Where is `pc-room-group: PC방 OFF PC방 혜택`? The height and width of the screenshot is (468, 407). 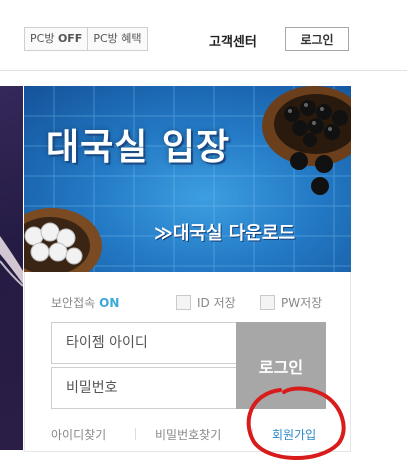 pc-room-group: PC방 OFF PC방 혜택 is located at coordinates (86, 39).